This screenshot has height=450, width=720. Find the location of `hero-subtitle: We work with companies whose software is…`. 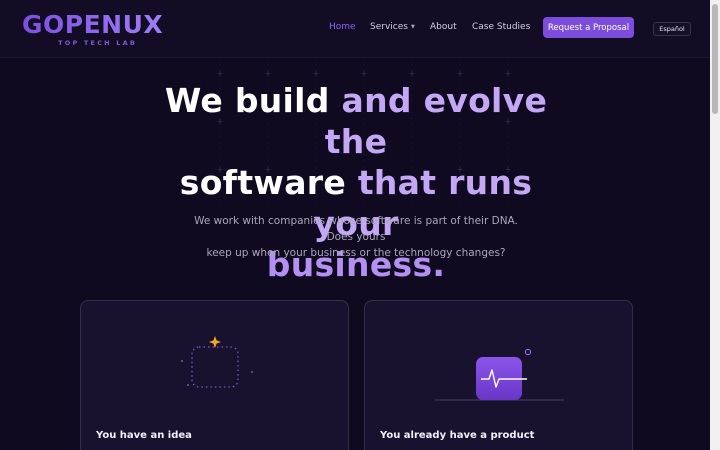

hero-subtitle: We work with companies whose software is… is located at coordinates (356, 237).